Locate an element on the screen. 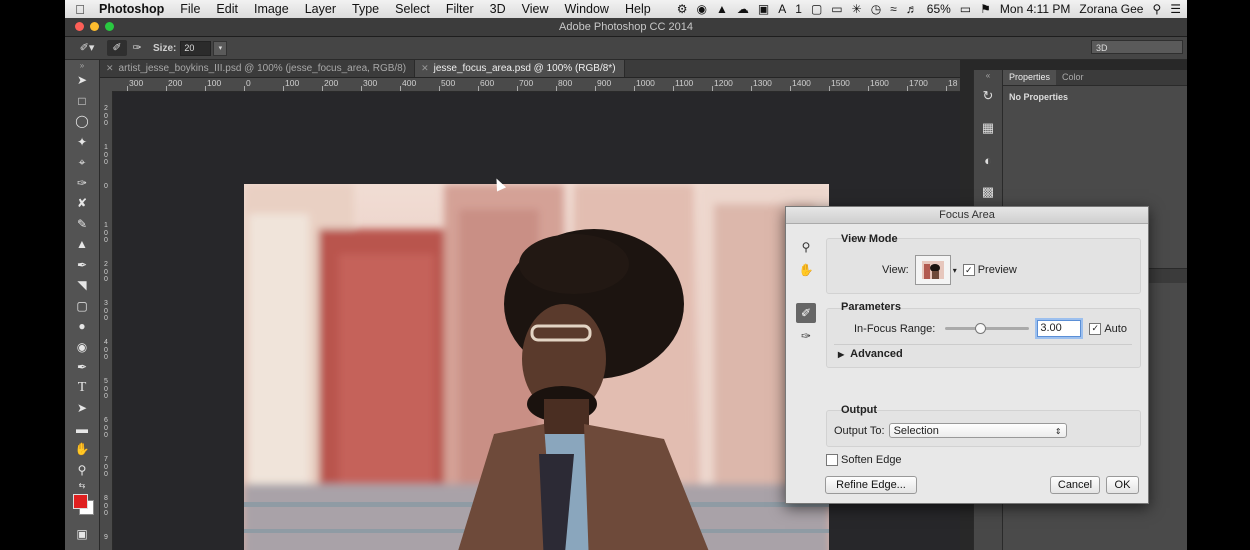 The width and height of the screenshot is (1250, 550). path-select-icon: ➤ is located at coordinates (82, 408).